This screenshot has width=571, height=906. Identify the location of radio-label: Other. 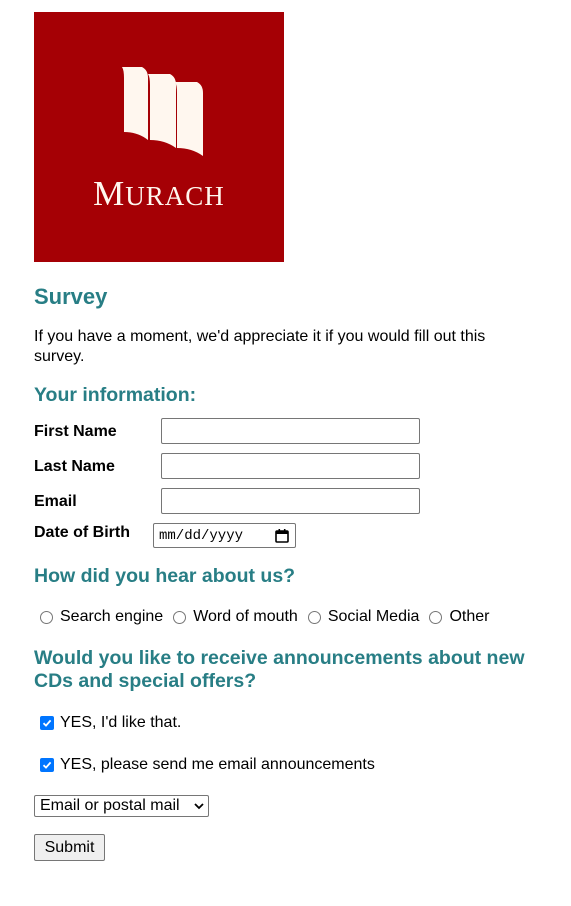
(469, 616).